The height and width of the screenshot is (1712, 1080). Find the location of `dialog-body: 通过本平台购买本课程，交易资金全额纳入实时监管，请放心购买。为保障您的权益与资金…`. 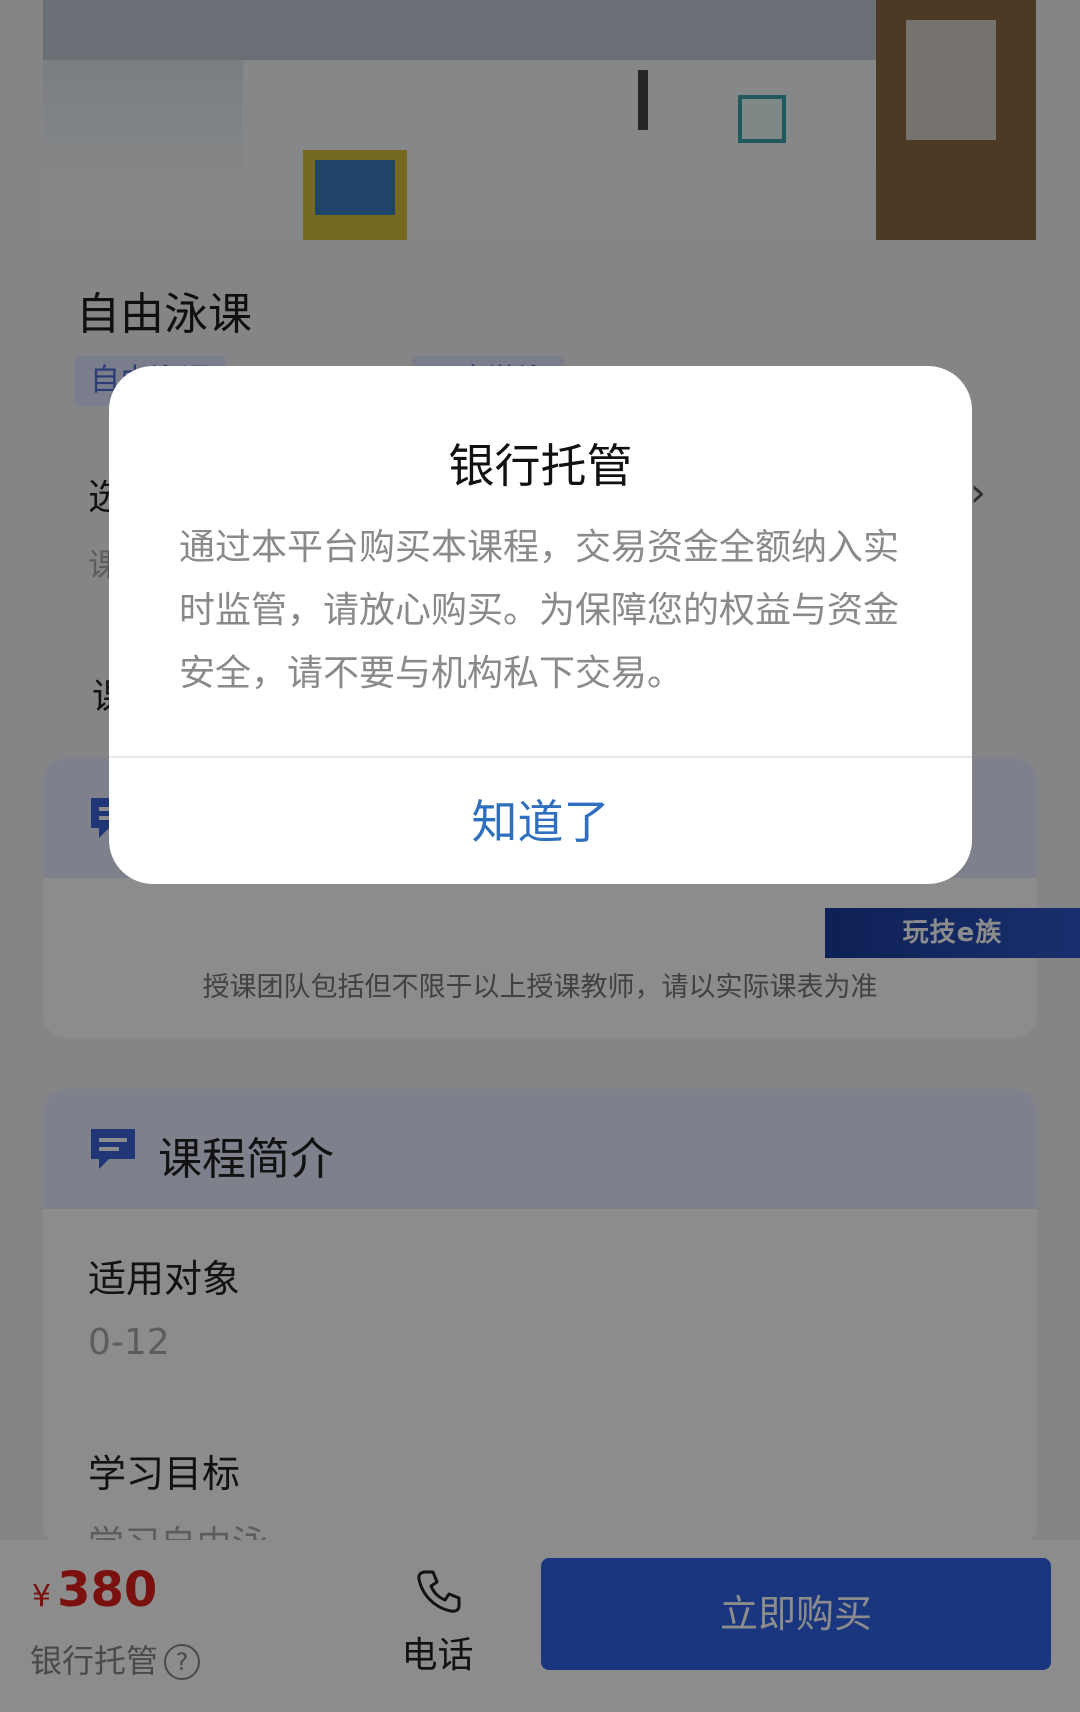

dialog-body: 通过本平台购买本课程，交易资金全额纳入实时监管，请放心购买。为保障您的权益与资金… is located at coordinates (539, 610).